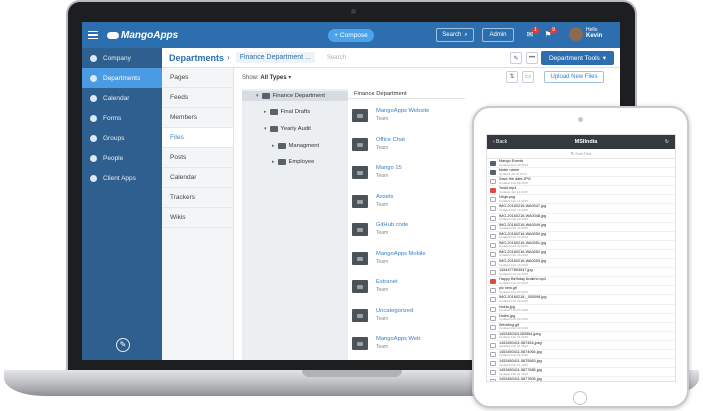  What do you see at coordinates (581, 164) in the screenshot?
I see `tablet-file-row: Mango Events Updated Dec 20 2014` at bounding box center [581, 164].